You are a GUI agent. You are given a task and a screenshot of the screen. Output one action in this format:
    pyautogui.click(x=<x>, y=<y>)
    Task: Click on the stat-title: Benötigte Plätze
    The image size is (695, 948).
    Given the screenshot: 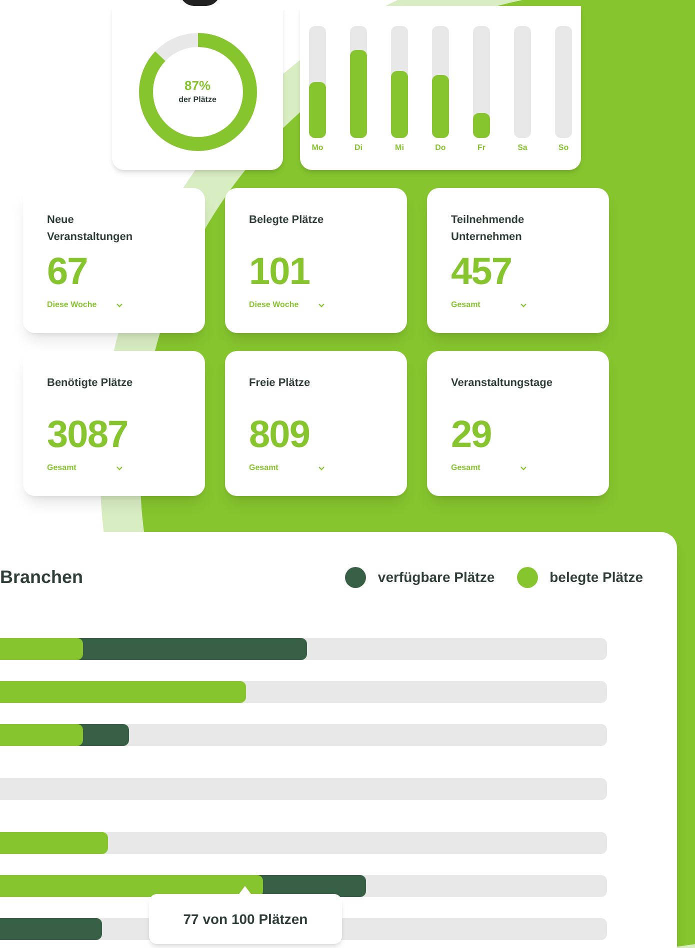 What is the action you would take?
    pyautogui.click(x=90, y=383)
    